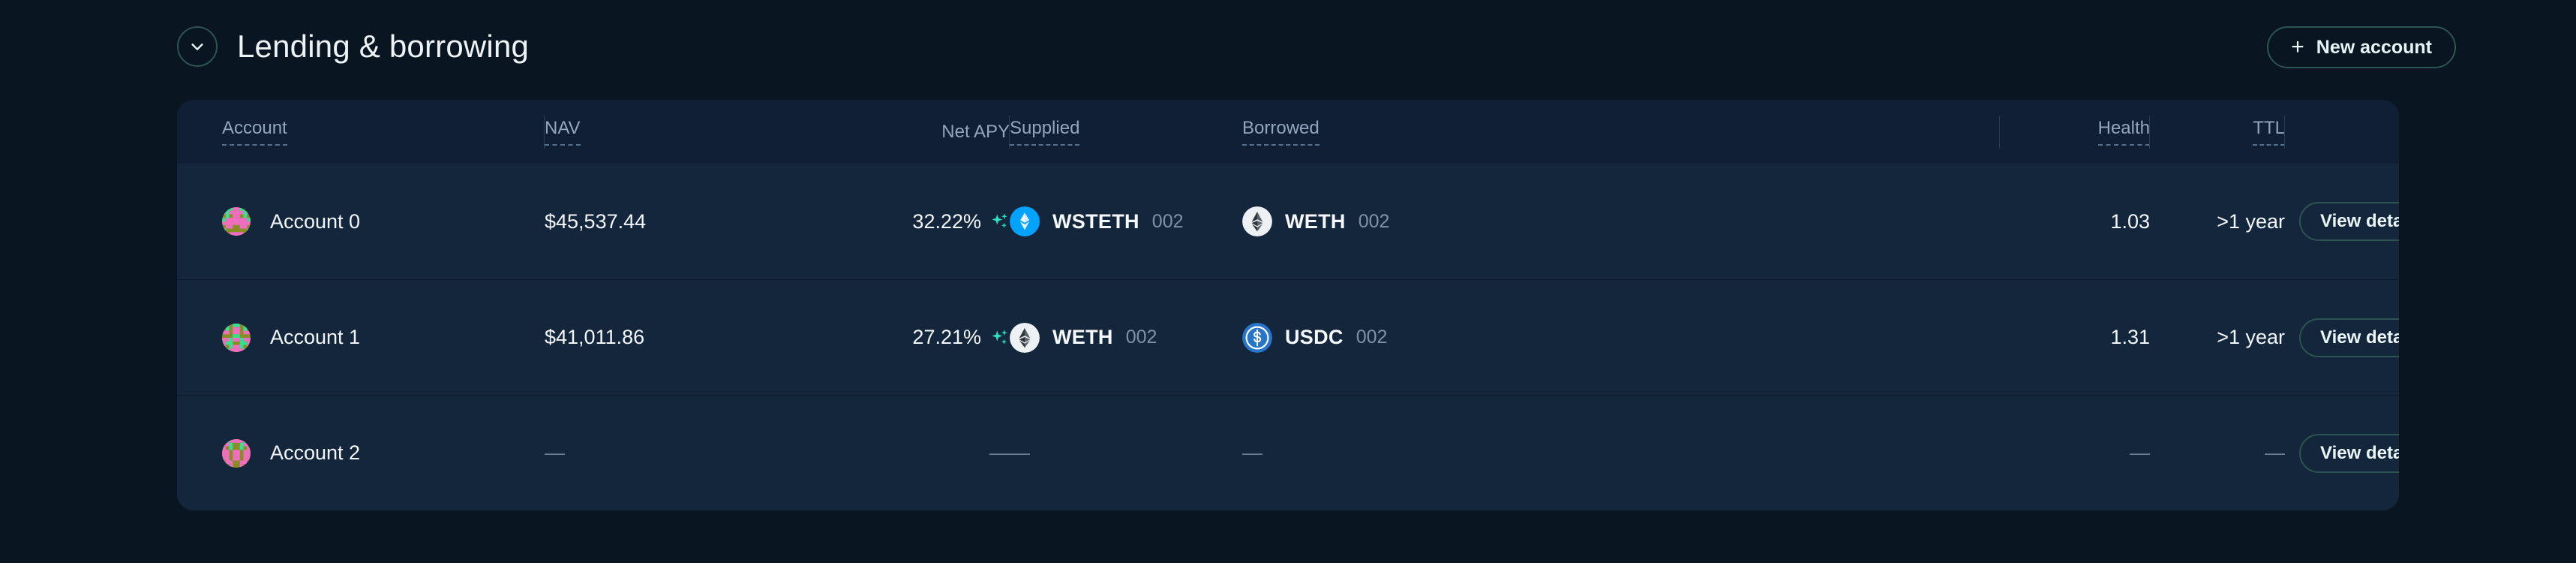 The image size is (2576, 563). What do you see at coordinates (2217, 132) in the screenshot?
I see `column-header-ttl: TTL` at bounding box center [2217, 132].